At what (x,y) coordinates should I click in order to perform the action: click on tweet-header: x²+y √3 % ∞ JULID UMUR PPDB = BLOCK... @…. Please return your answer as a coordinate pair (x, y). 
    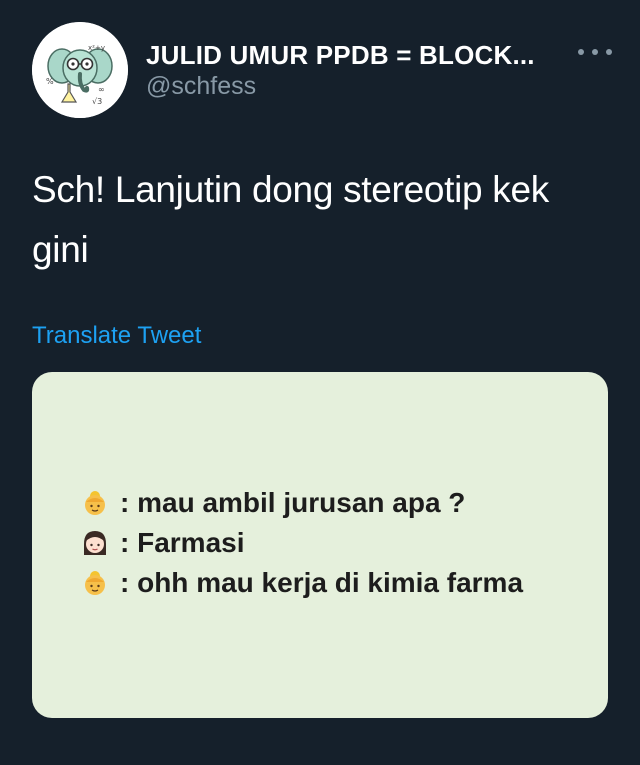
    Looking at the image, I should click on (322, 70).